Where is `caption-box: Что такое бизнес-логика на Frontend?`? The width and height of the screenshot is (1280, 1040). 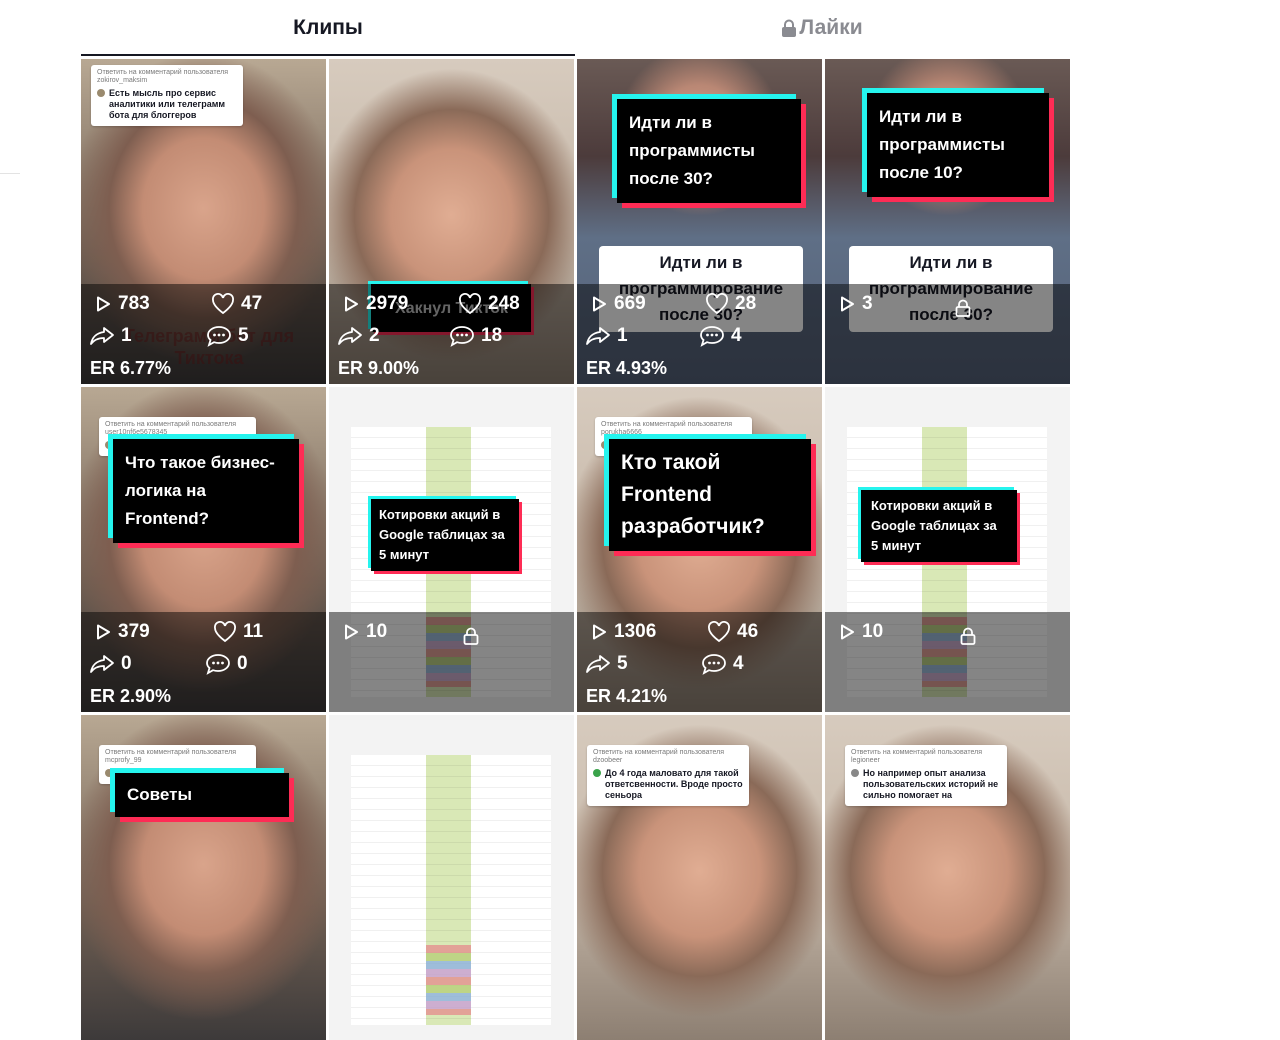
caption-box: Что такое бизнес-логика на Frontend? is located at coordinates (206, 491).